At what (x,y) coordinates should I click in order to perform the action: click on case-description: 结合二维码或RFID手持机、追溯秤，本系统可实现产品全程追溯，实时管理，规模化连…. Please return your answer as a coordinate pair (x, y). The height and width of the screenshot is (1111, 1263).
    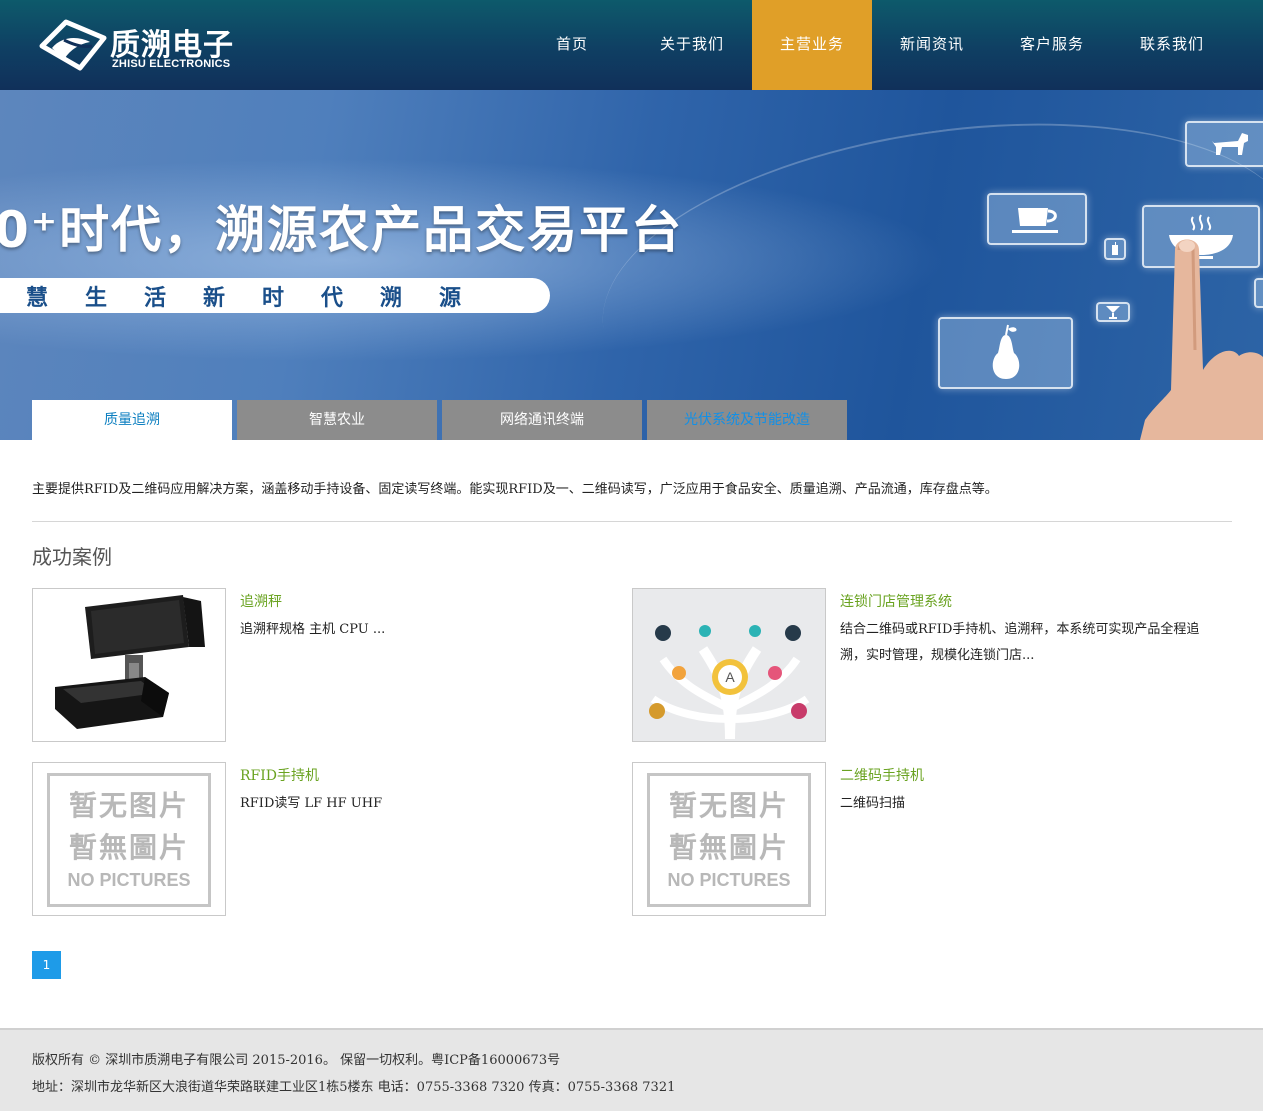
    Looking at the image, I should click on (1020, 642).